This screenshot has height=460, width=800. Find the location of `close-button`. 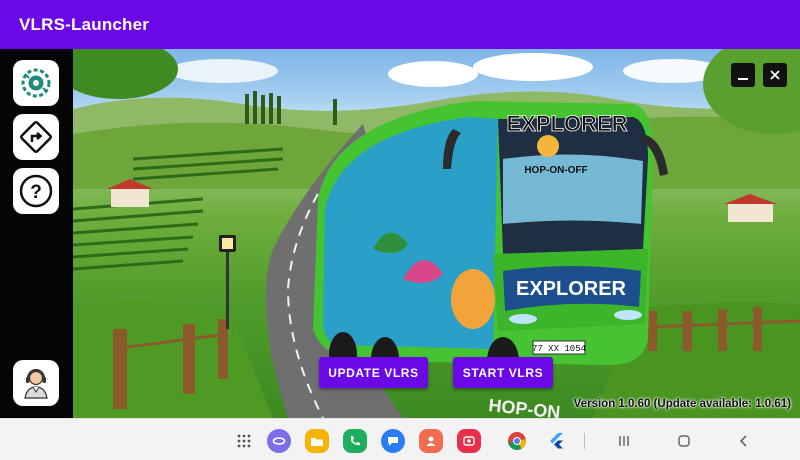

close-button is located at coordinates (775, 75).